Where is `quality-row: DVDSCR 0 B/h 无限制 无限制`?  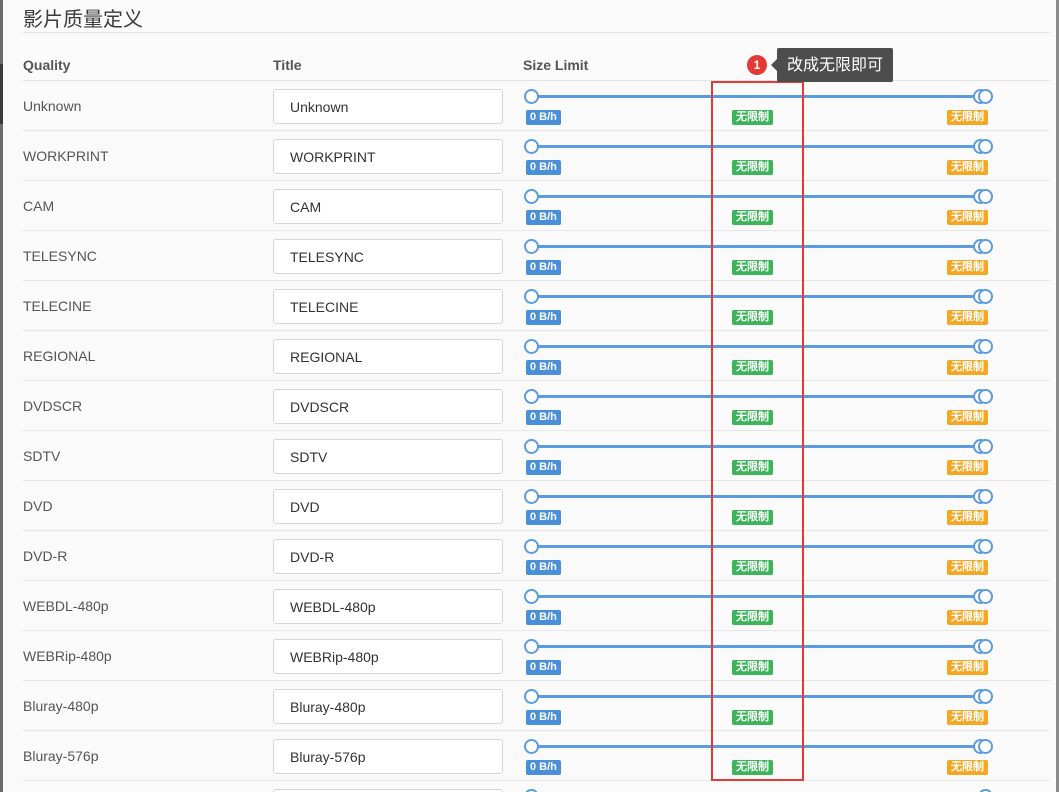 quality-row: DVDSCR 0 B/h 无限制 无限制 is located at coordinates (536, 406).